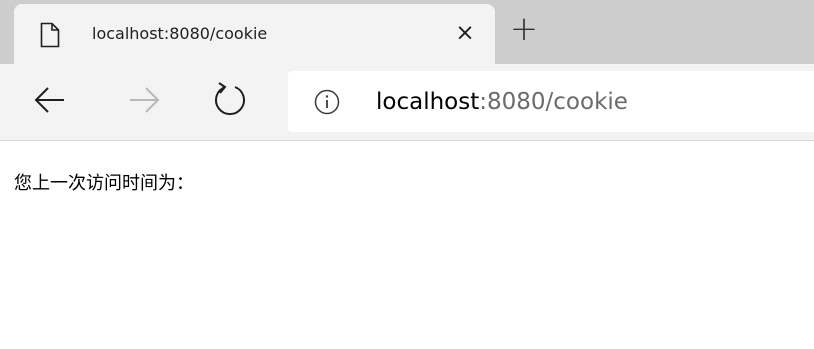  I want to click on page-content: 您上一次访问时间为：, so click(104, 184).